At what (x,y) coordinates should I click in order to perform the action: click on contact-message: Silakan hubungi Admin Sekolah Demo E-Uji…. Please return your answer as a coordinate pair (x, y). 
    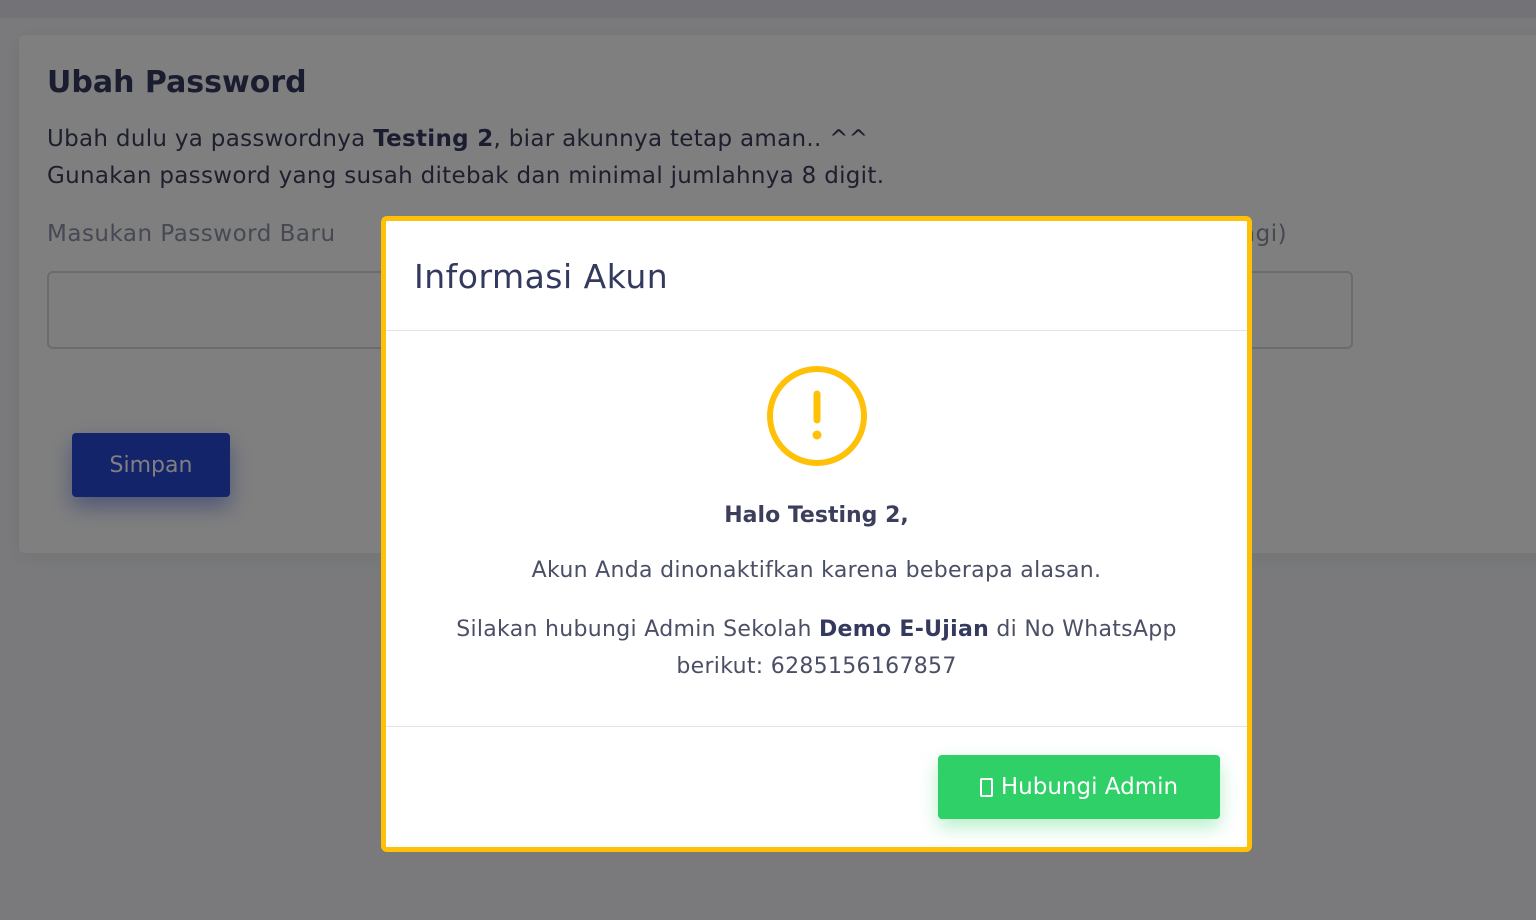
    Looking at the image, I should click on (816, 648).